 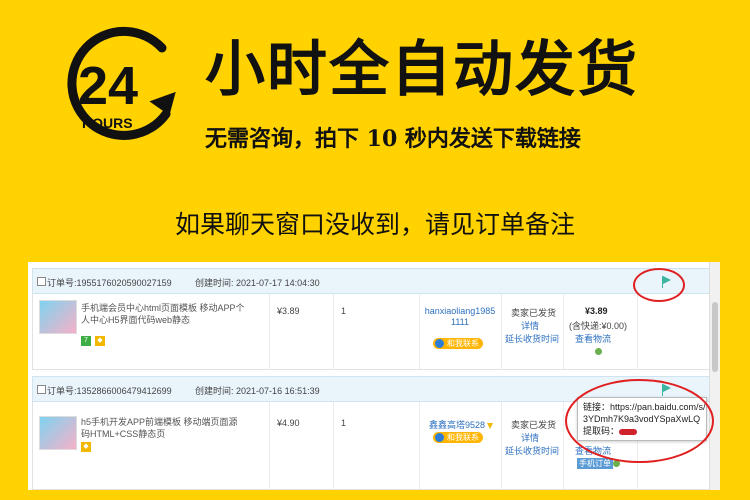 What do you see at coordinates (163, 428) in the screenshot?
I see `product-title: h5手机开发APP前端模板 移动端页面源码HTML+CSS静态页` at bounding box center [163, 428].